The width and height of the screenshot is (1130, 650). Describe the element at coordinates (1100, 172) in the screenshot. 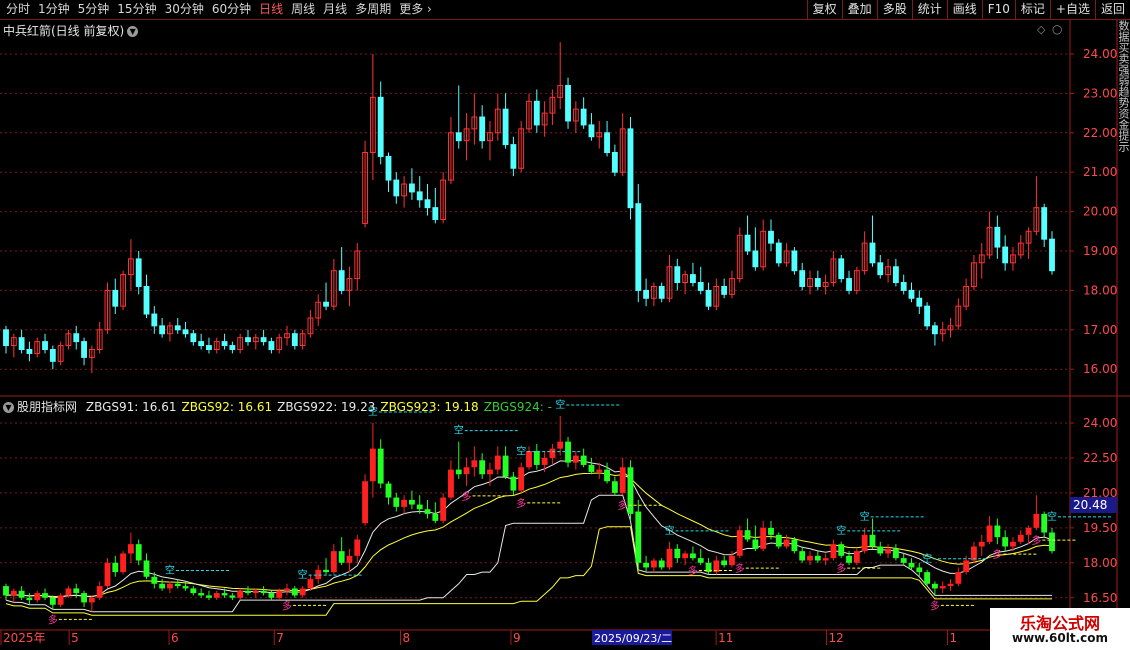

I see `main-axis-label: 21.00` at that location.